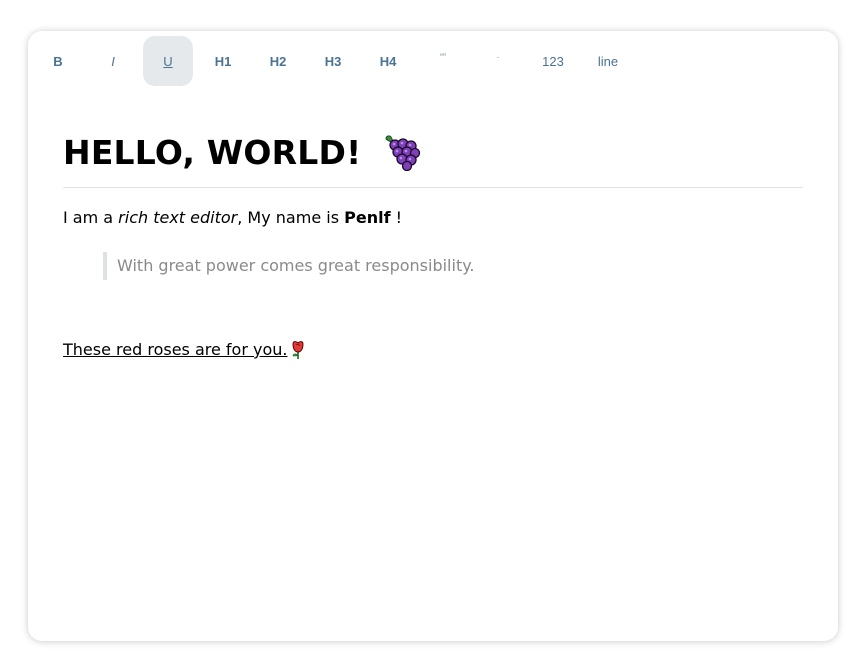 This screenshot has width=862, height=671. What do you see at coordinates (223, 61) in the screenshot?
I see `heading1-button: H1` at bounding box center [223, 61].